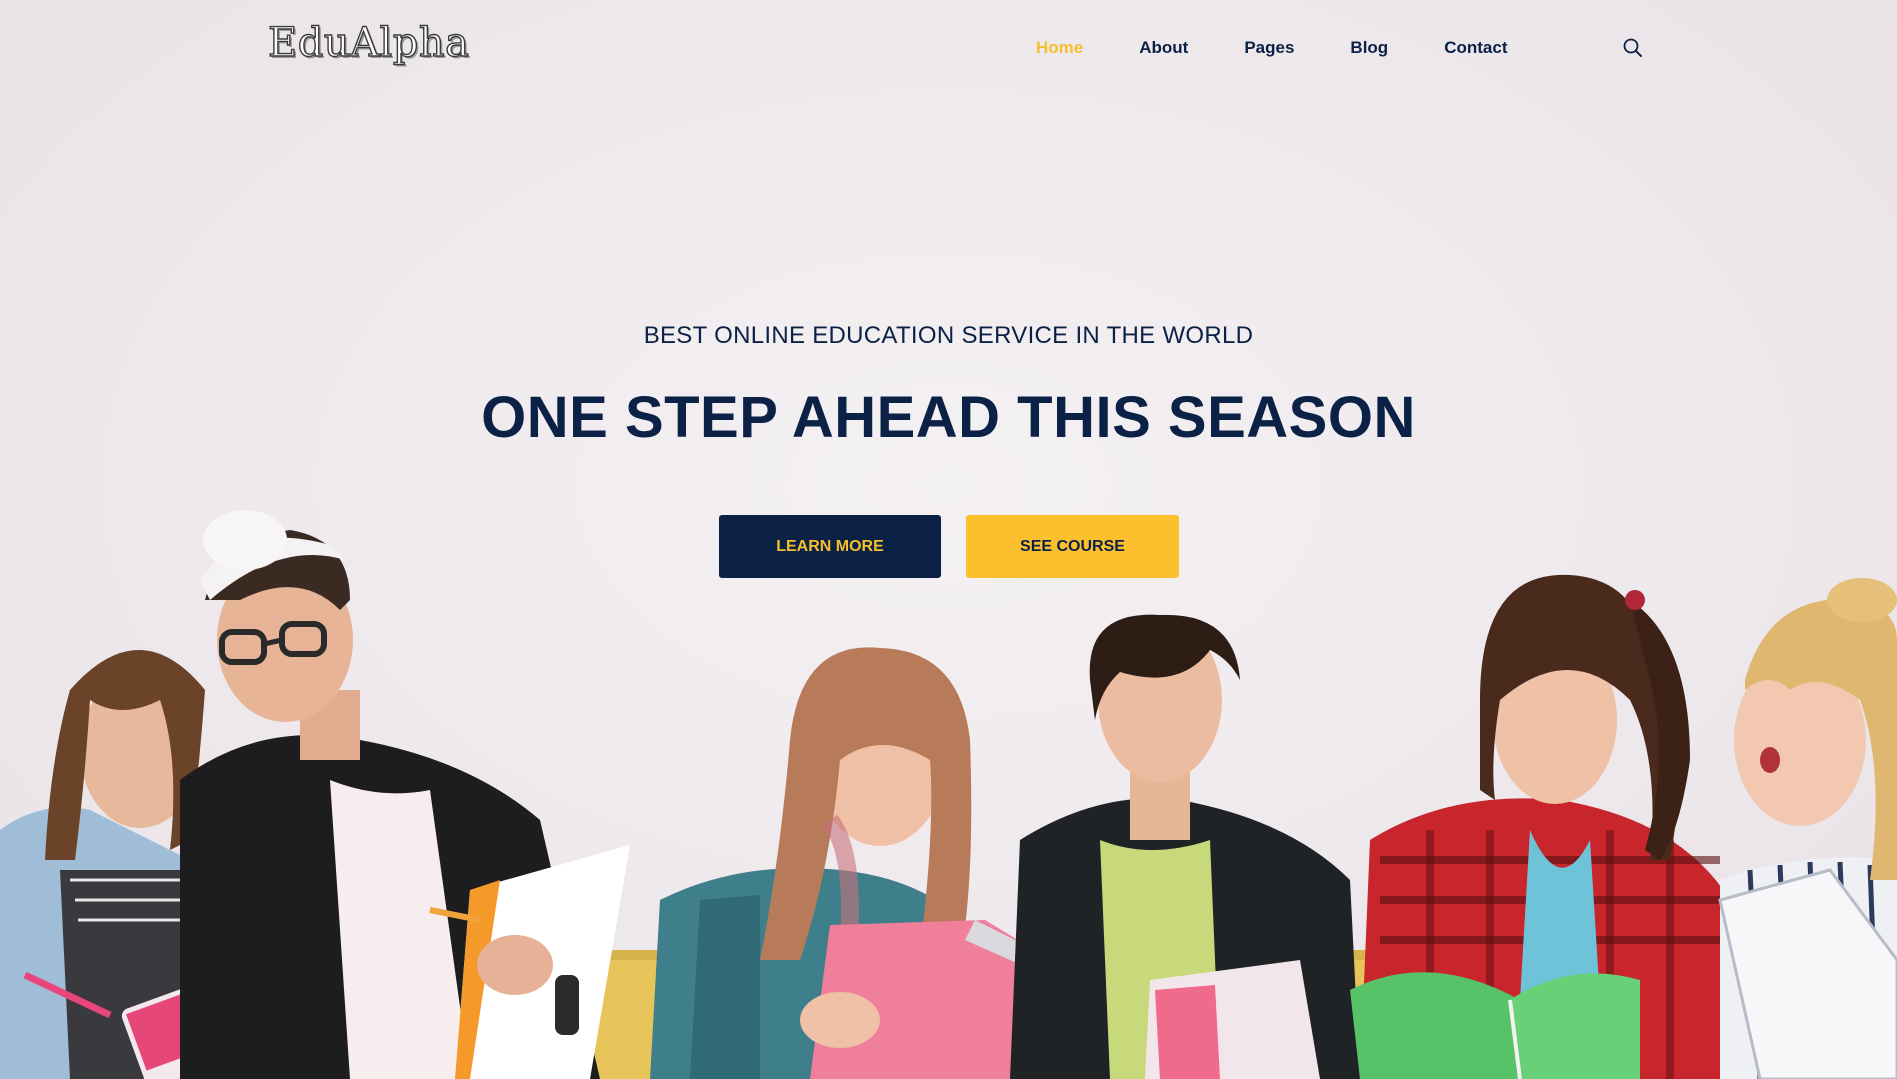 The image size is (1897, 1079). I want to click on nav-item-home: Home, so click(1059, 48).